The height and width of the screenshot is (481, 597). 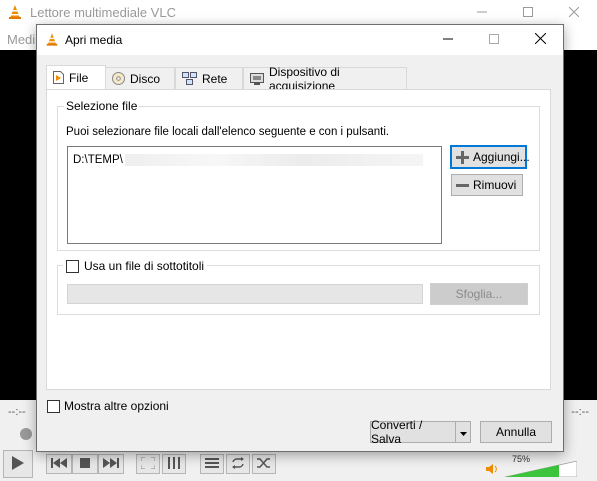 I want to click on subtitle-checkbox-label: Usa un file di sottotitoli, so click(x=144, y=266).